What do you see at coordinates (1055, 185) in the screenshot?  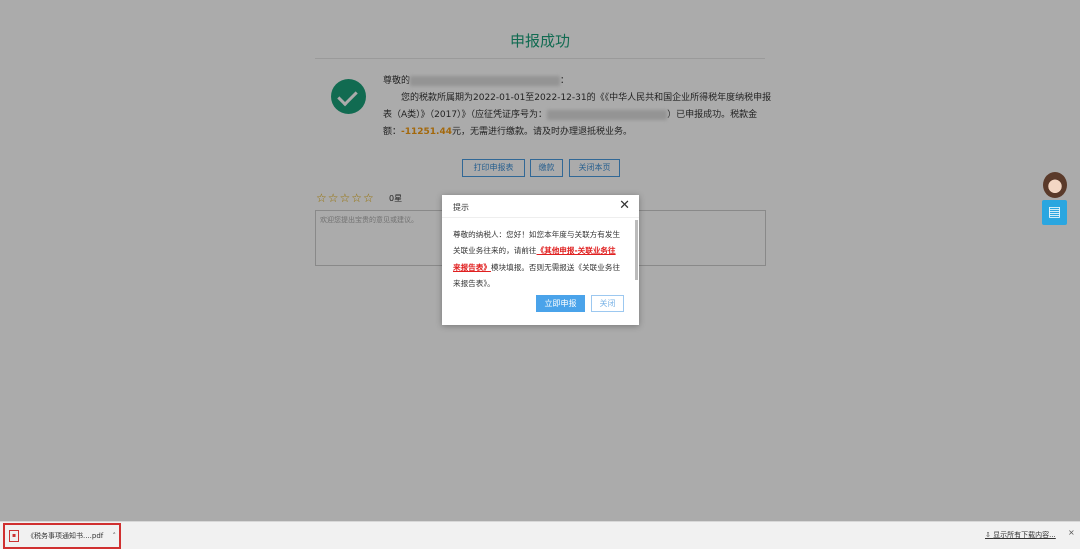 I see `assistant-avatar` at bounding box center [1055, 185].